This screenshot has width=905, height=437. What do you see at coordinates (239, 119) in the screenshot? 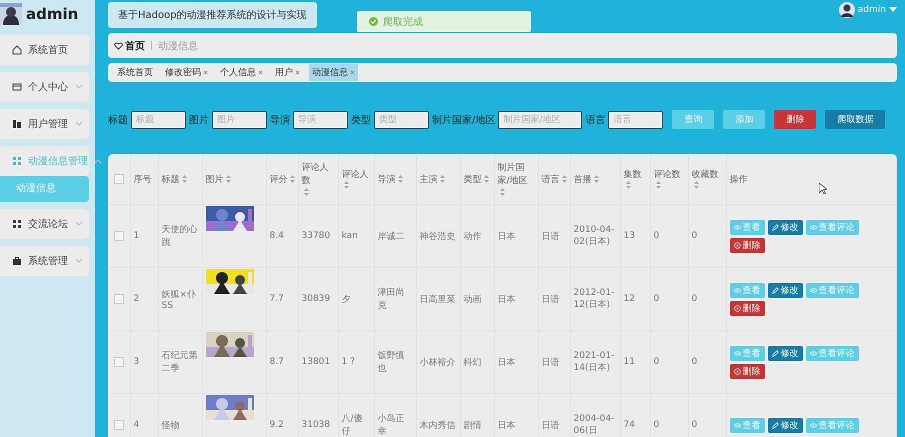
I see `search-field: 图片` at bounding box center [239, 119].